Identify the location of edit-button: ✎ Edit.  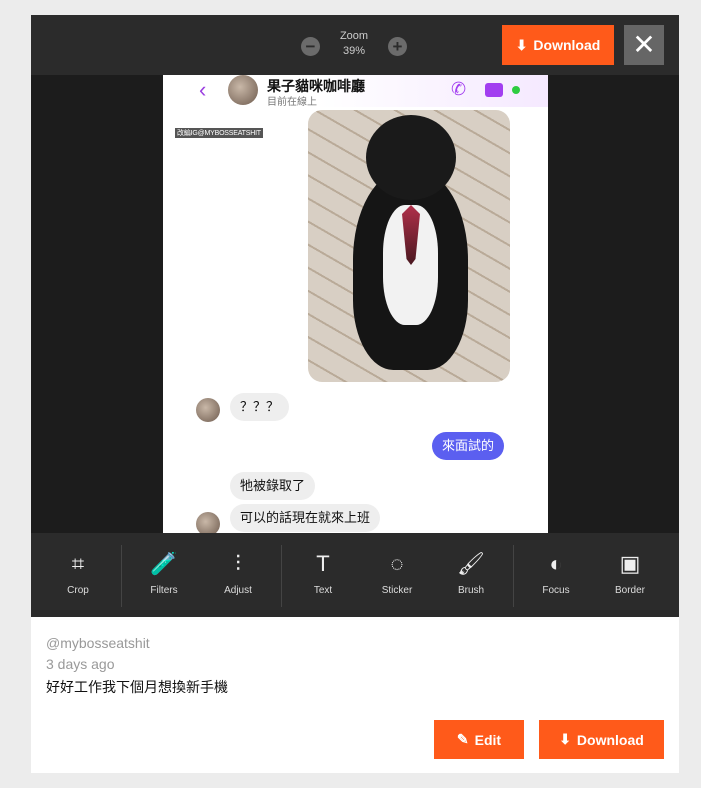
(479, 739).